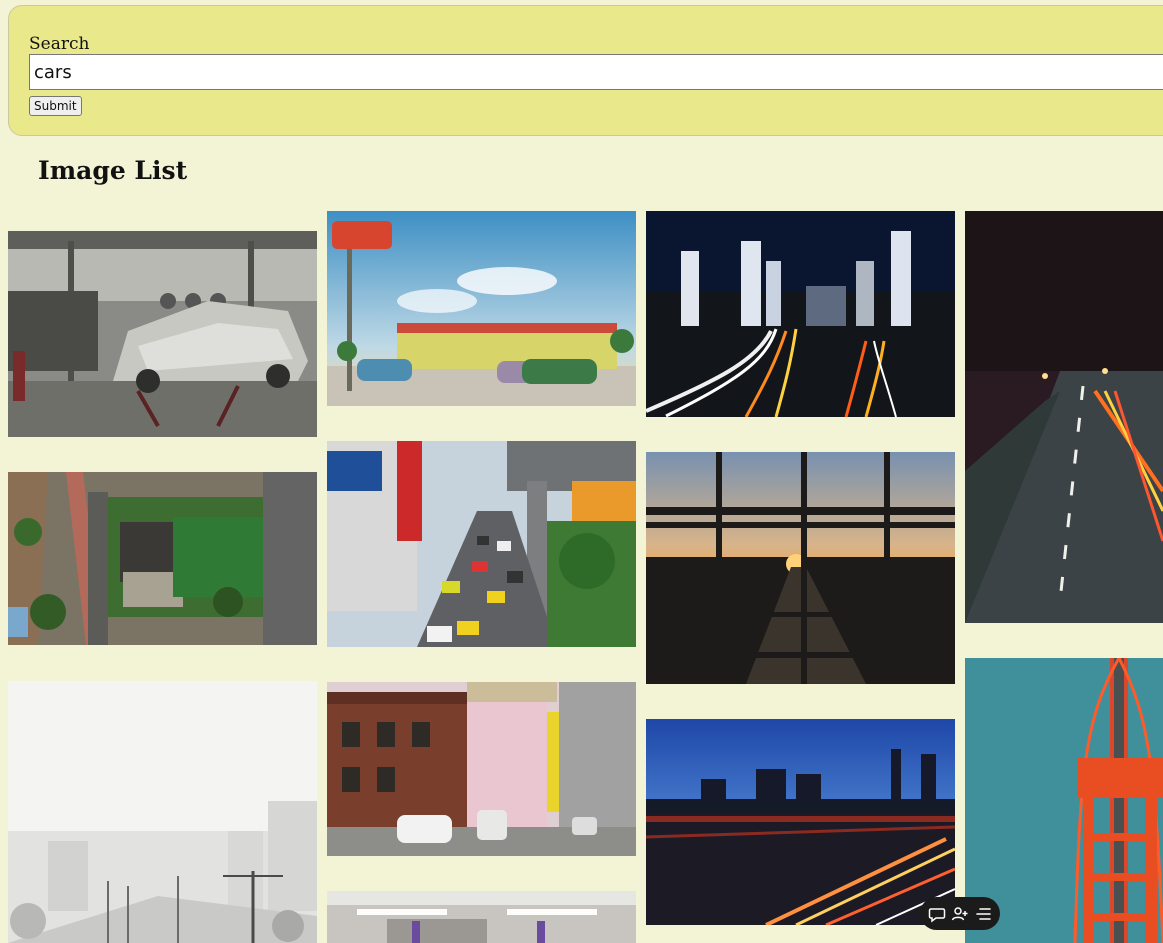 The height and width of the screenshot is (943, 1163). I want to click on garage-classic-car-image, so click(162, 334).